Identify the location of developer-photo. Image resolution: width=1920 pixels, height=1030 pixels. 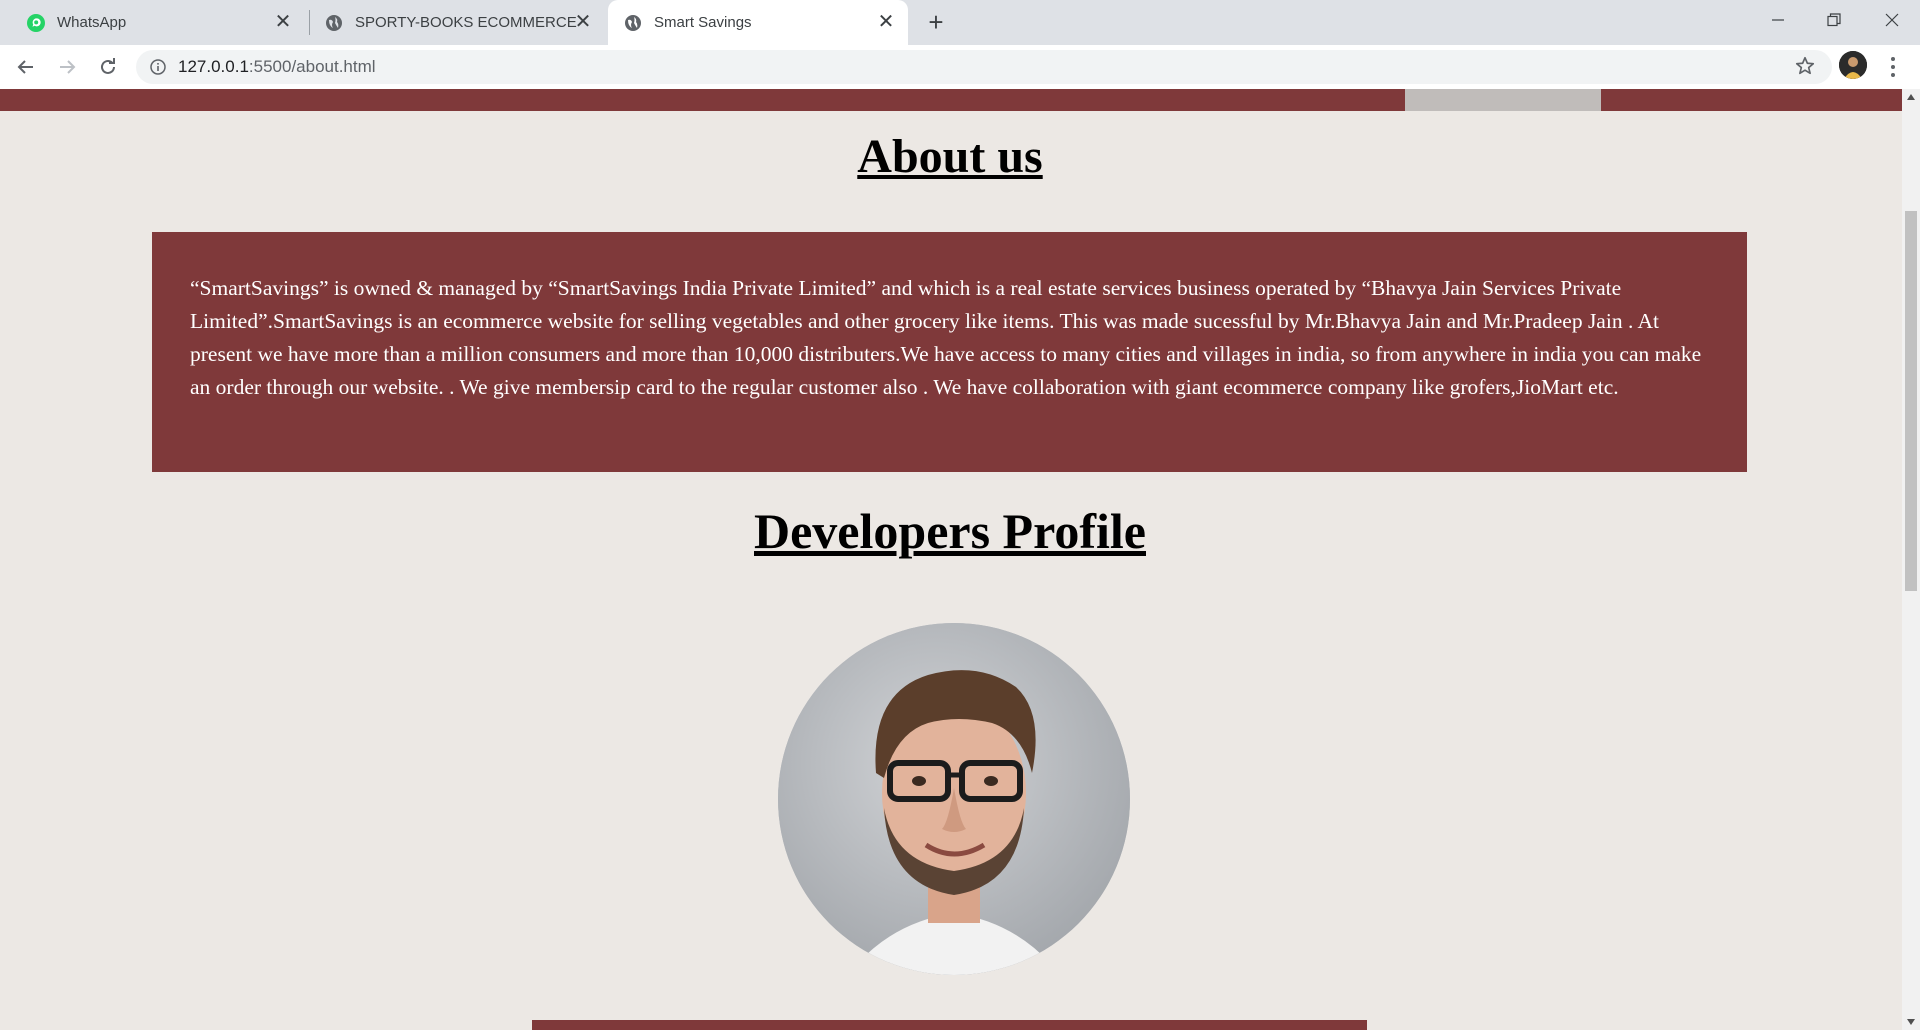
(954, 799).